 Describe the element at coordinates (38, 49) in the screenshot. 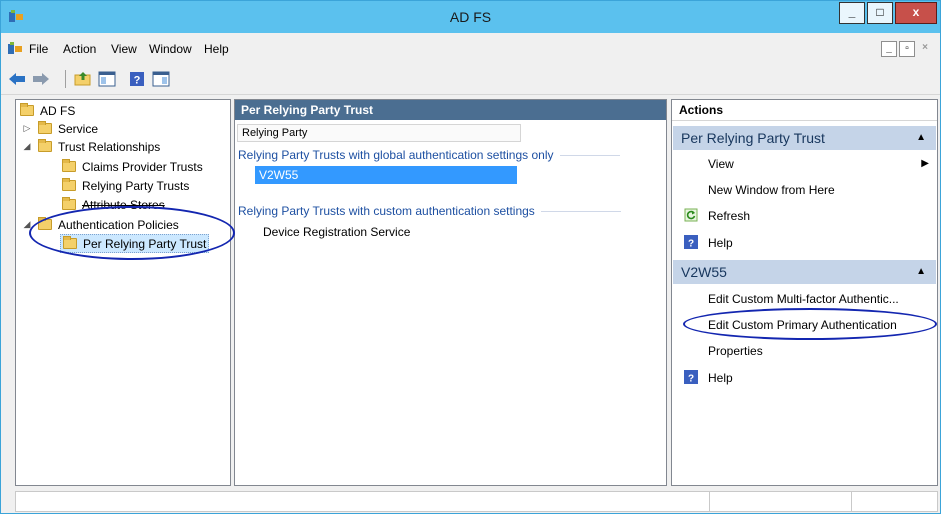

I see `menu-file: File` at that location.